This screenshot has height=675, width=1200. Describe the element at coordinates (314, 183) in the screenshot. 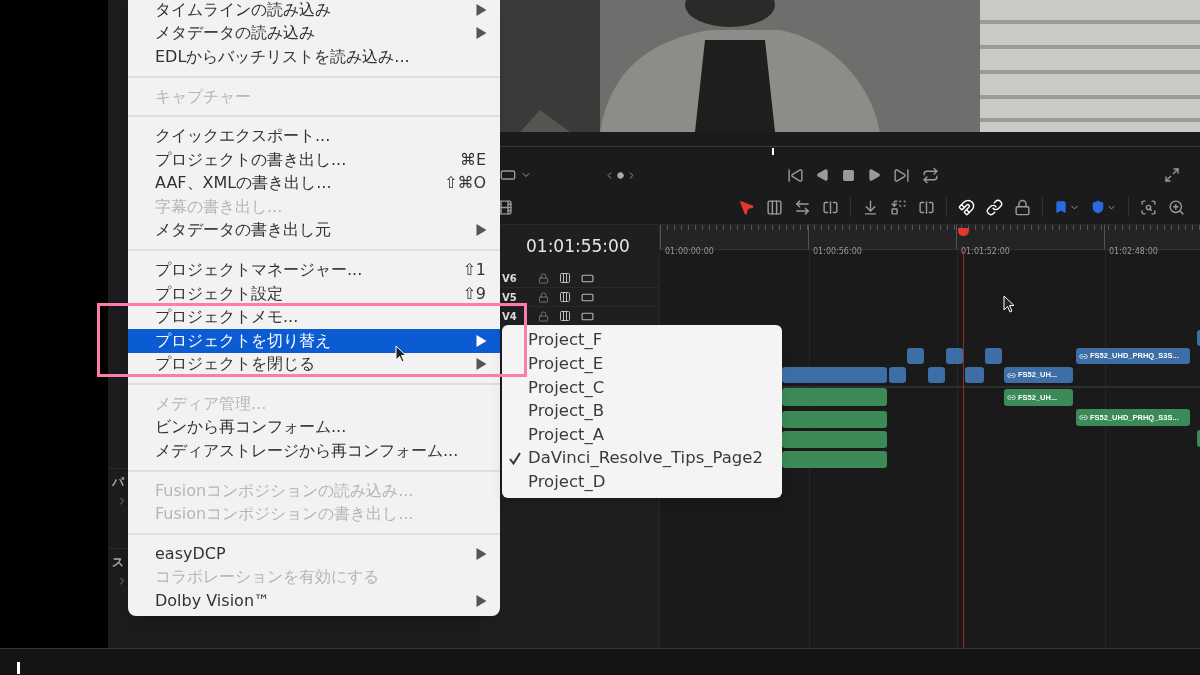

I see `menu-item: AAF、XMLの書き出し... ⇧⌘O` at that location.